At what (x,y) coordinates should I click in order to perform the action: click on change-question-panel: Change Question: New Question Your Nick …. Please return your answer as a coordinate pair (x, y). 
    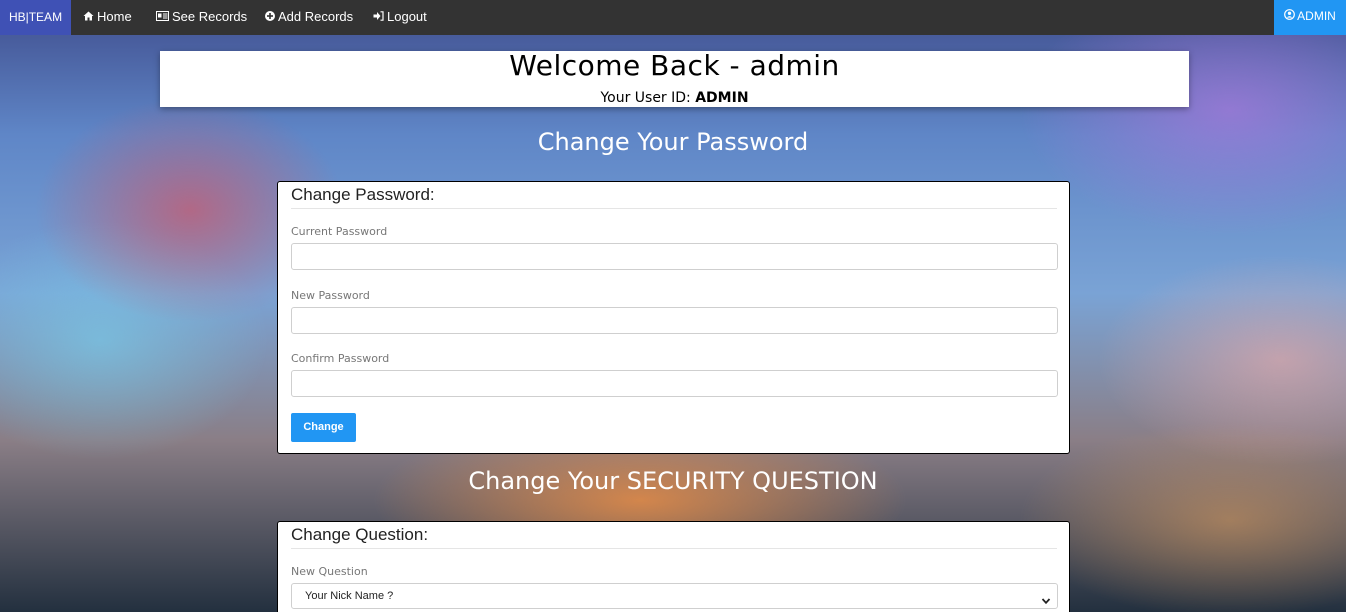
    Looking at the image, I should click on (673, 566).